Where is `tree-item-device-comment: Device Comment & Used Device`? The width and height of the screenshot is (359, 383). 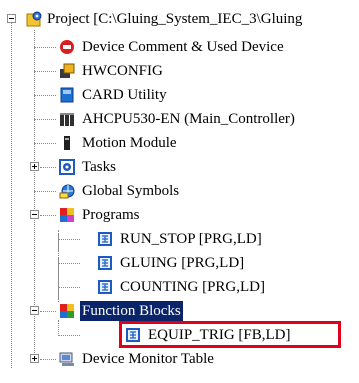 tree-item-device-comment: Device Comment & Used Device is located at coordinates (179, 47).